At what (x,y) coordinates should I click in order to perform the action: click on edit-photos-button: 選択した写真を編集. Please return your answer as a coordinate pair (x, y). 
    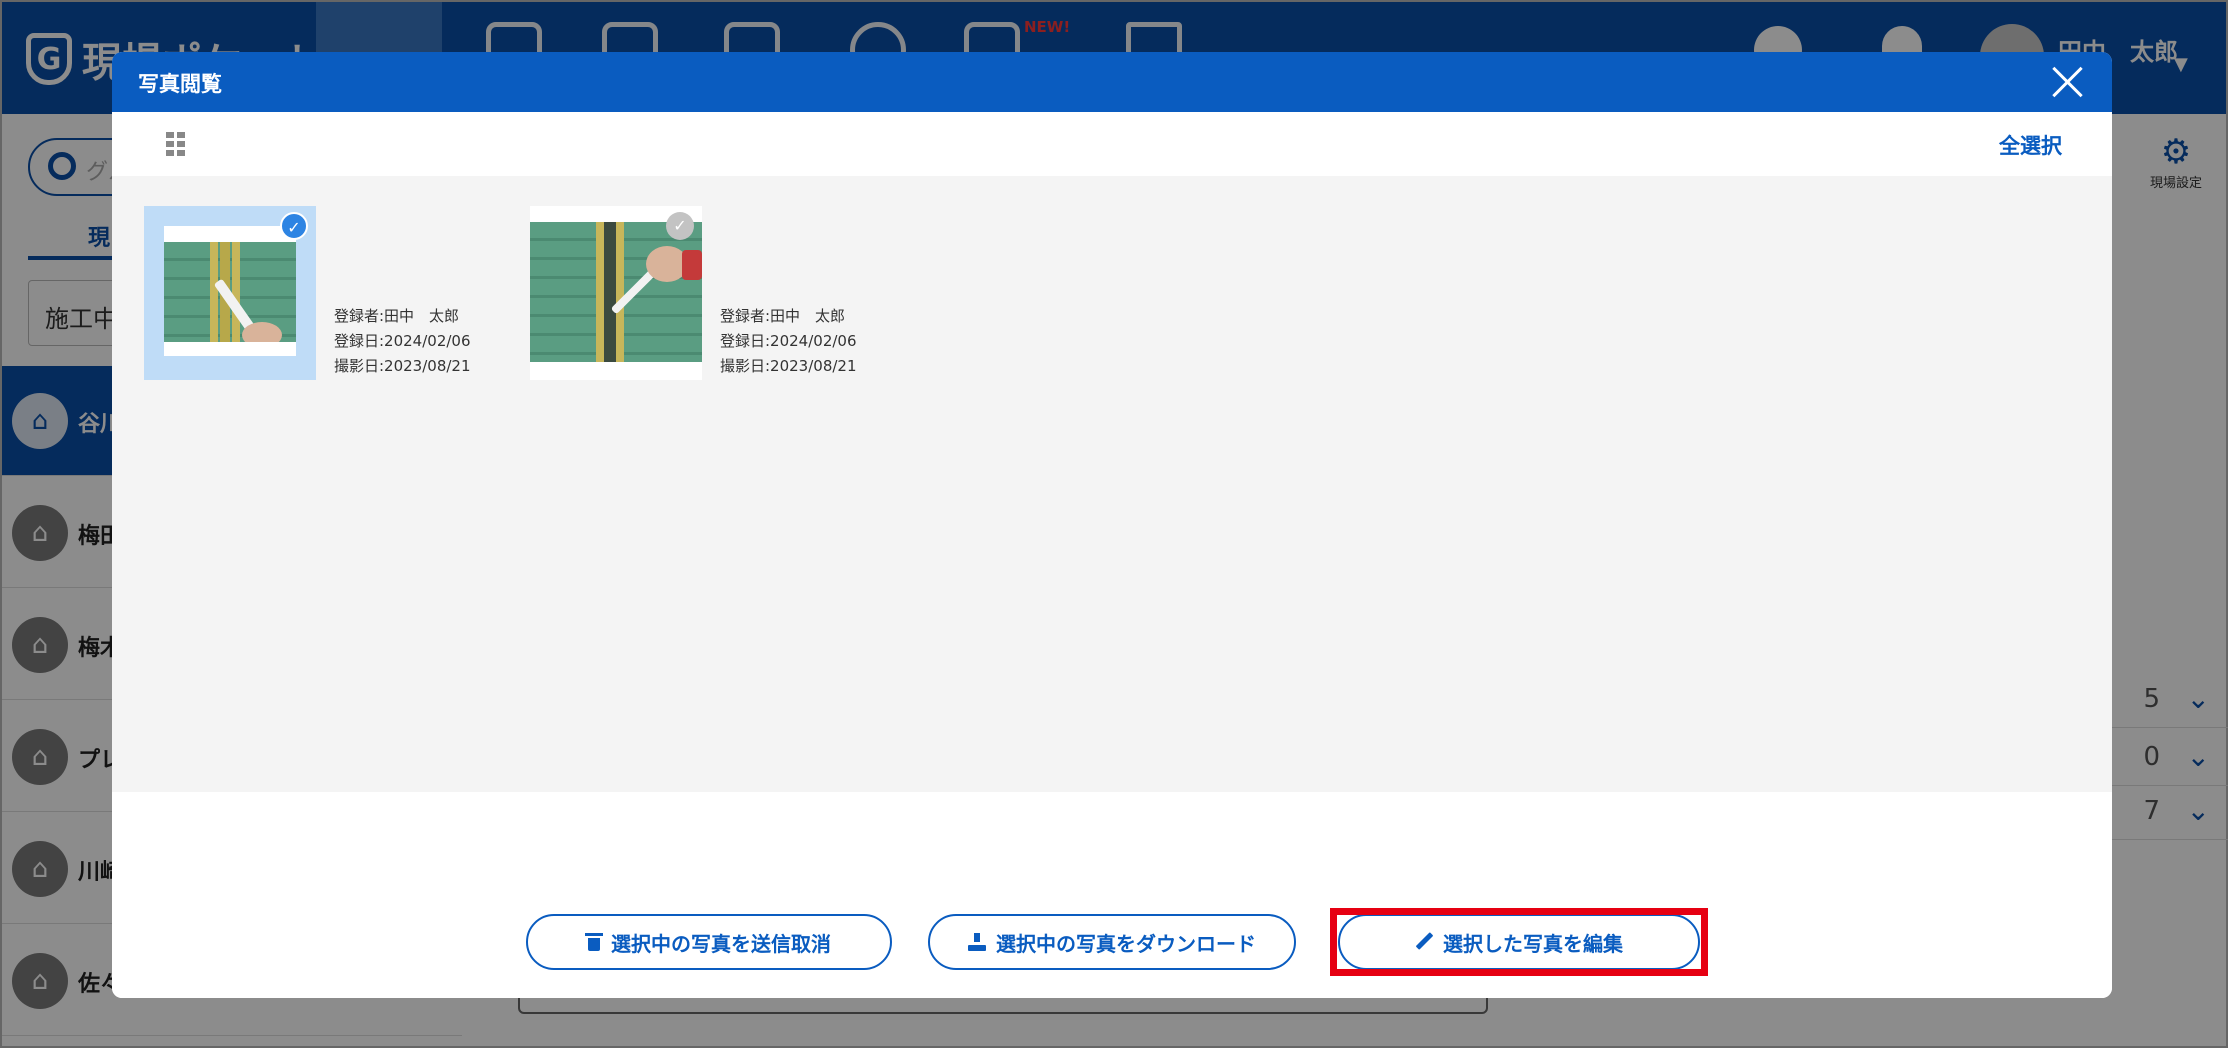
    Looking at the image, I should click on (1519, 942).